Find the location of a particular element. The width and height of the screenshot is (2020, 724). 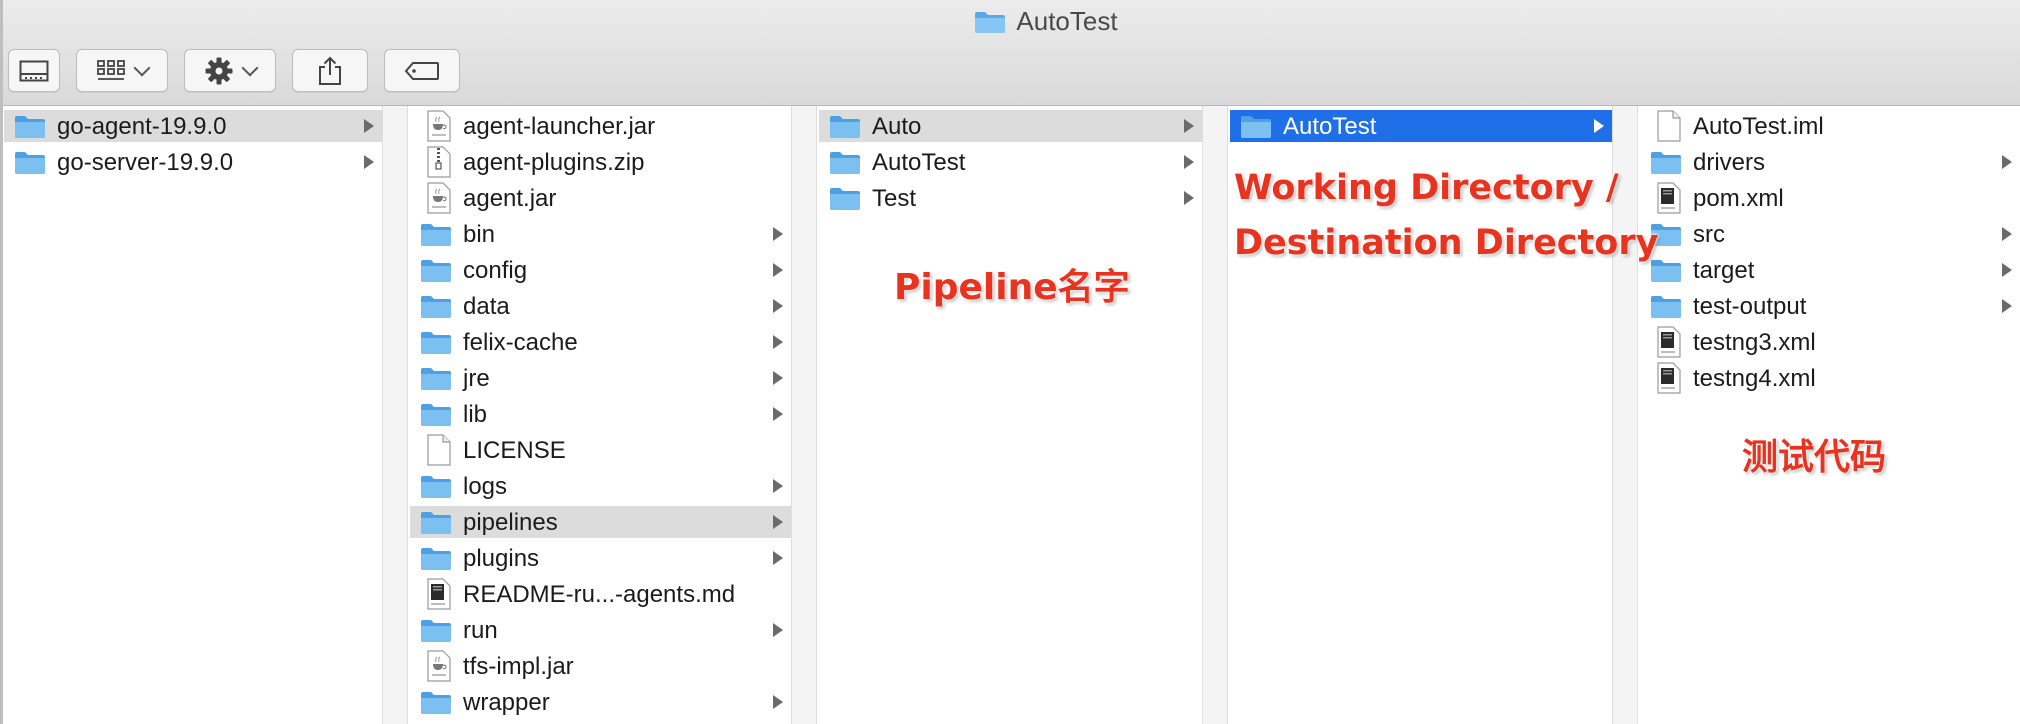

item-label: lib is located at coordinates (475, 414).